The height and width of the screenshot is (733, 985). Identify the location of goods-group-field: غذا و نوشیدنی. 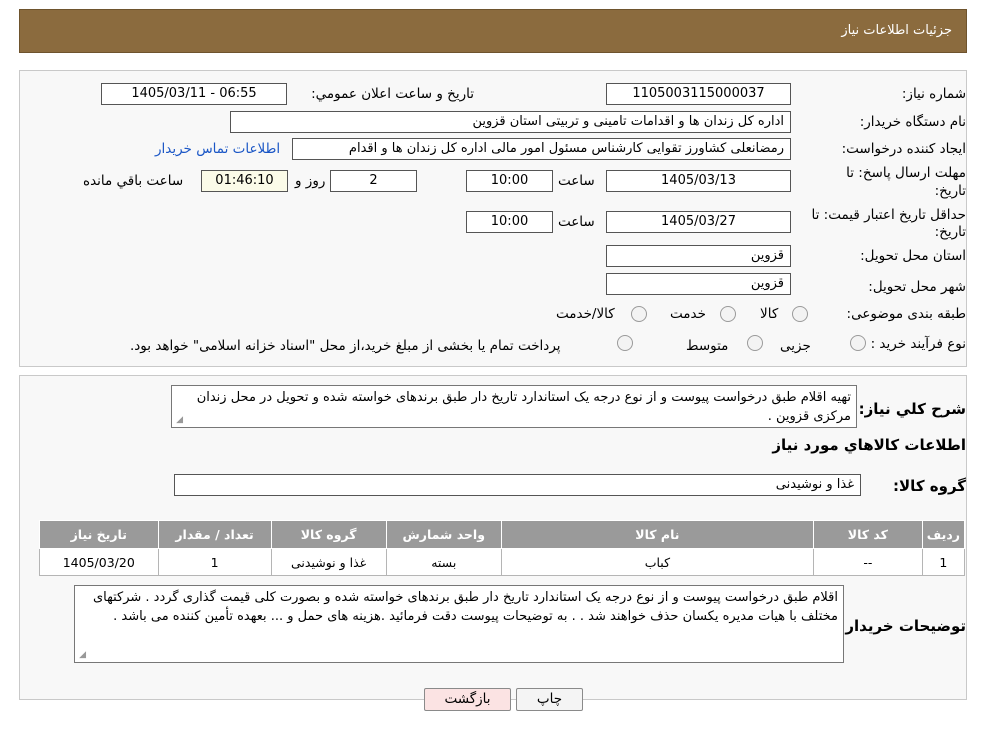
(517, 485).